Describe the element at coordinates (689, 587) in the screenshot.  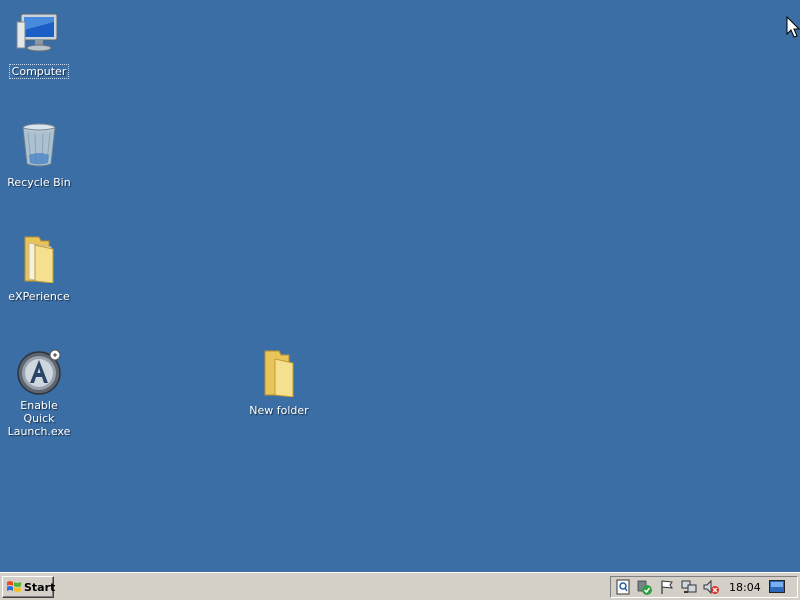
I see `network-icon` at that location.